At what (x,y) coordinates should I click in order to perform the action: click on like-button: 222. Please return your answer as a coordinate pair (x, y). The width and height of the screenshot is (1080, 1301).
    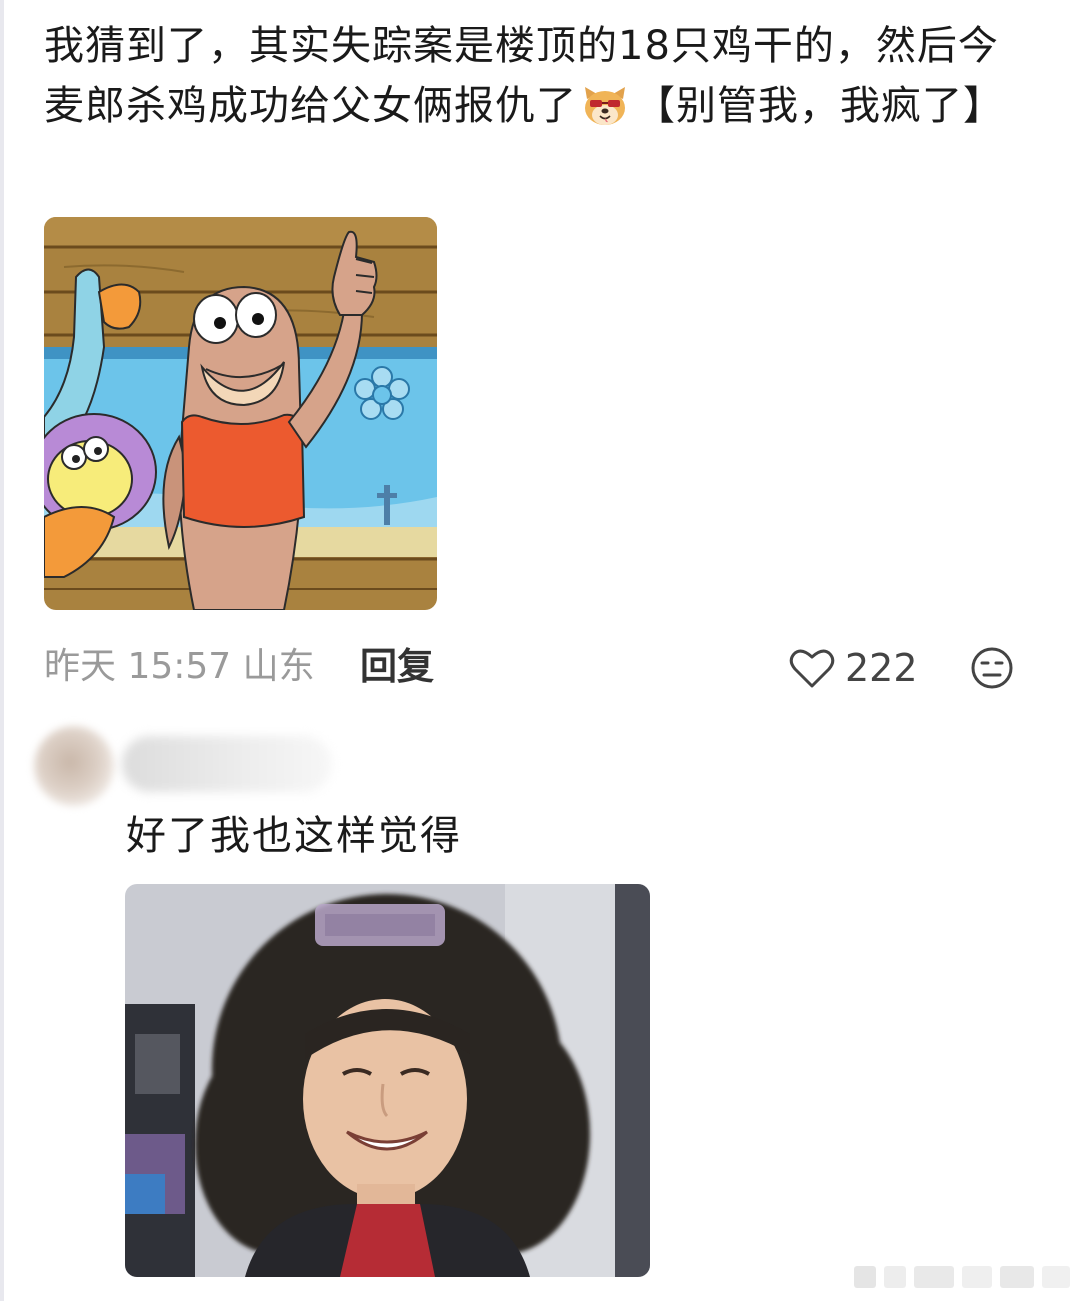
    Looking at the image, I should click on (853, 668).